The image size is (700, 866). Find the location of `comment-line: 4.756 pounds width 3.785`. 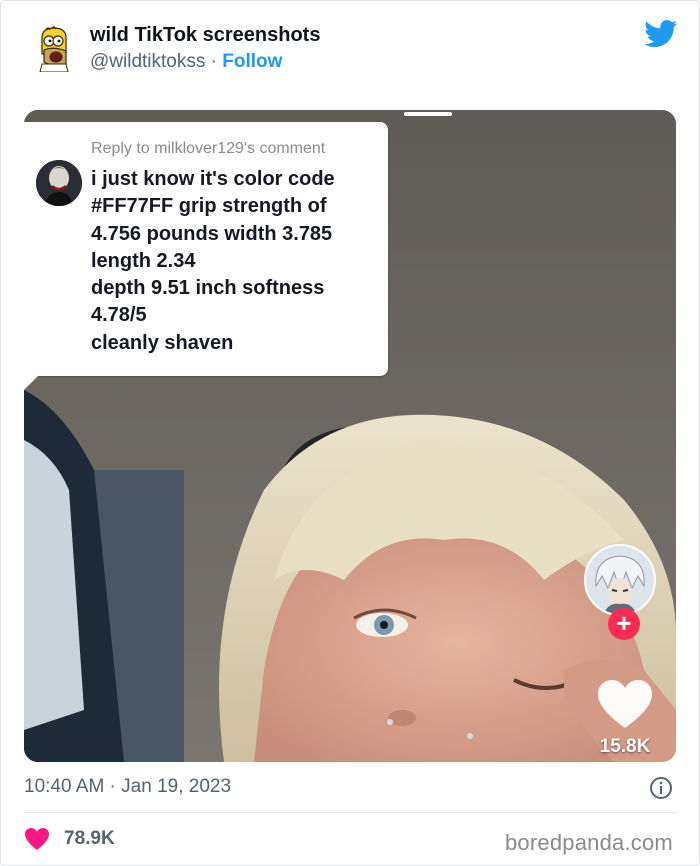

comment-line: 4.756 pounds width 3.785 is located at coordinates (212, 233).